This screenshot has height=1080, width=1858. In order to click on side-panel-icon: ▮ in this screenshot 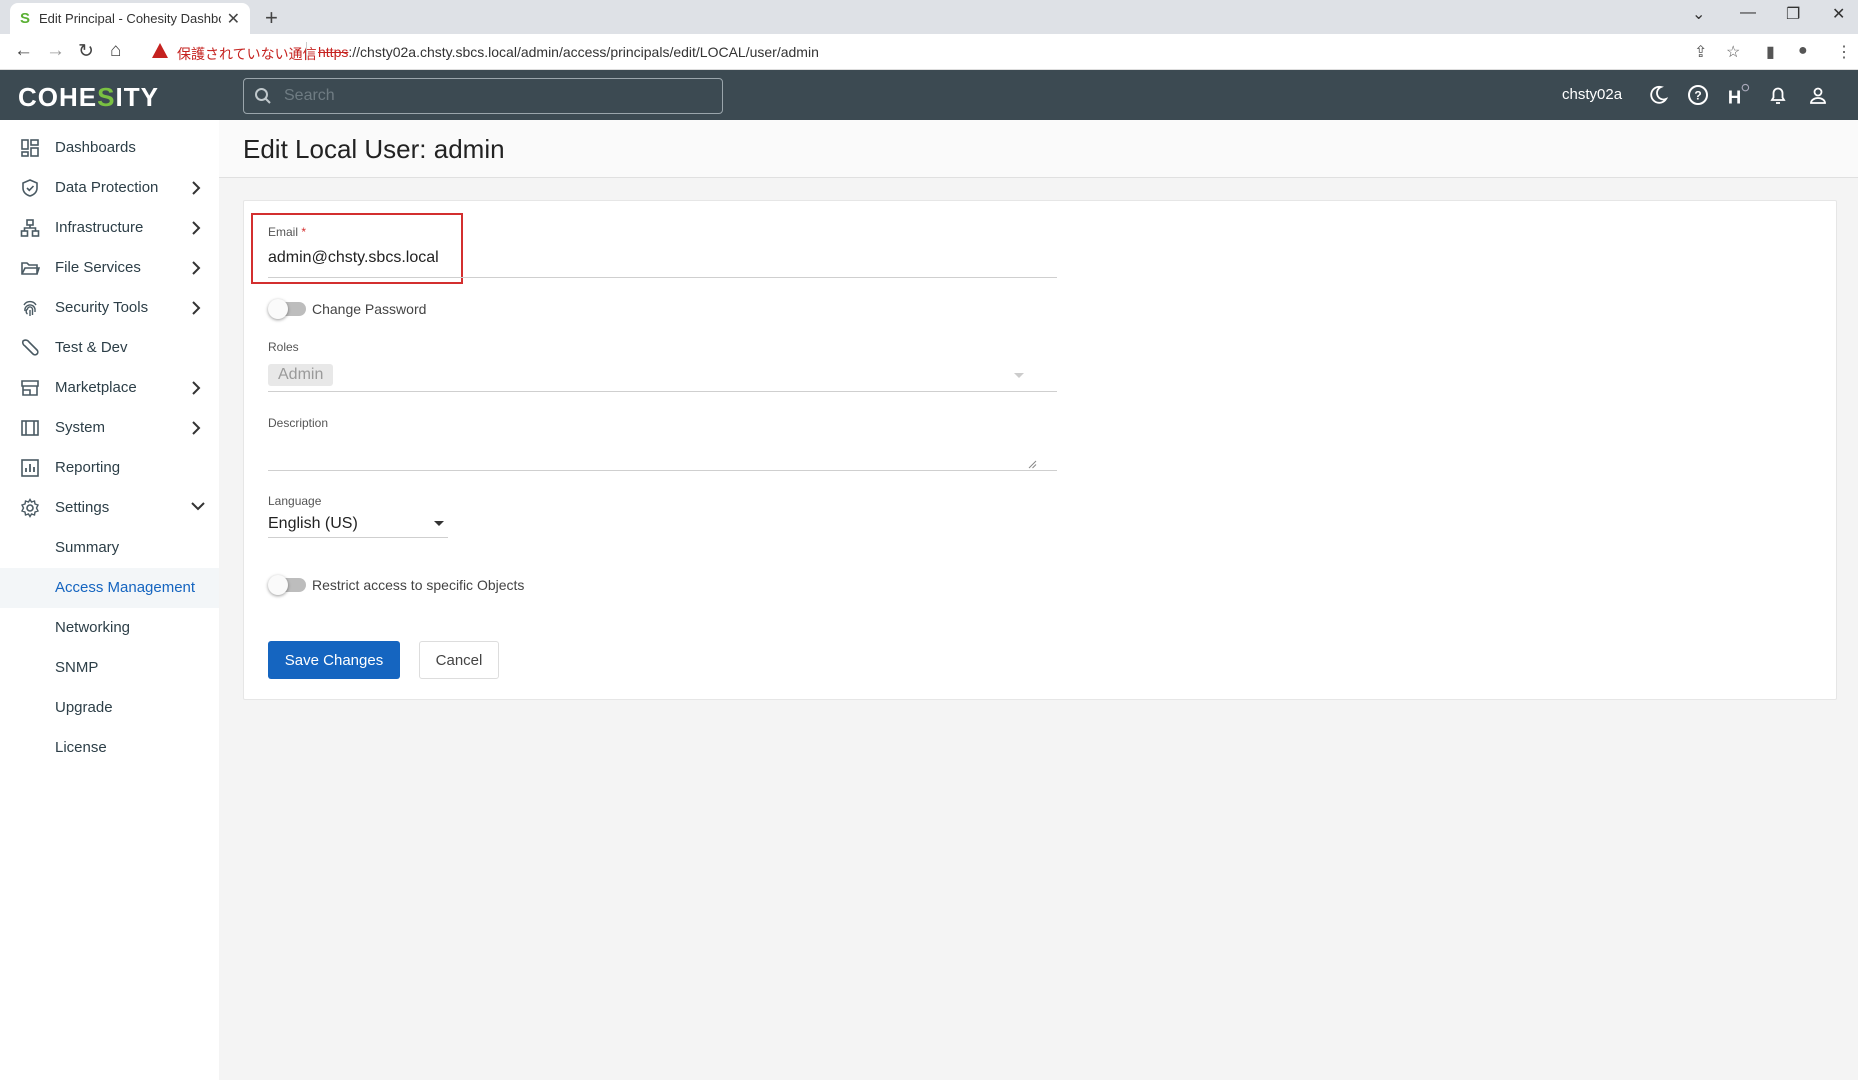, I will do `click(1770, 52)`.